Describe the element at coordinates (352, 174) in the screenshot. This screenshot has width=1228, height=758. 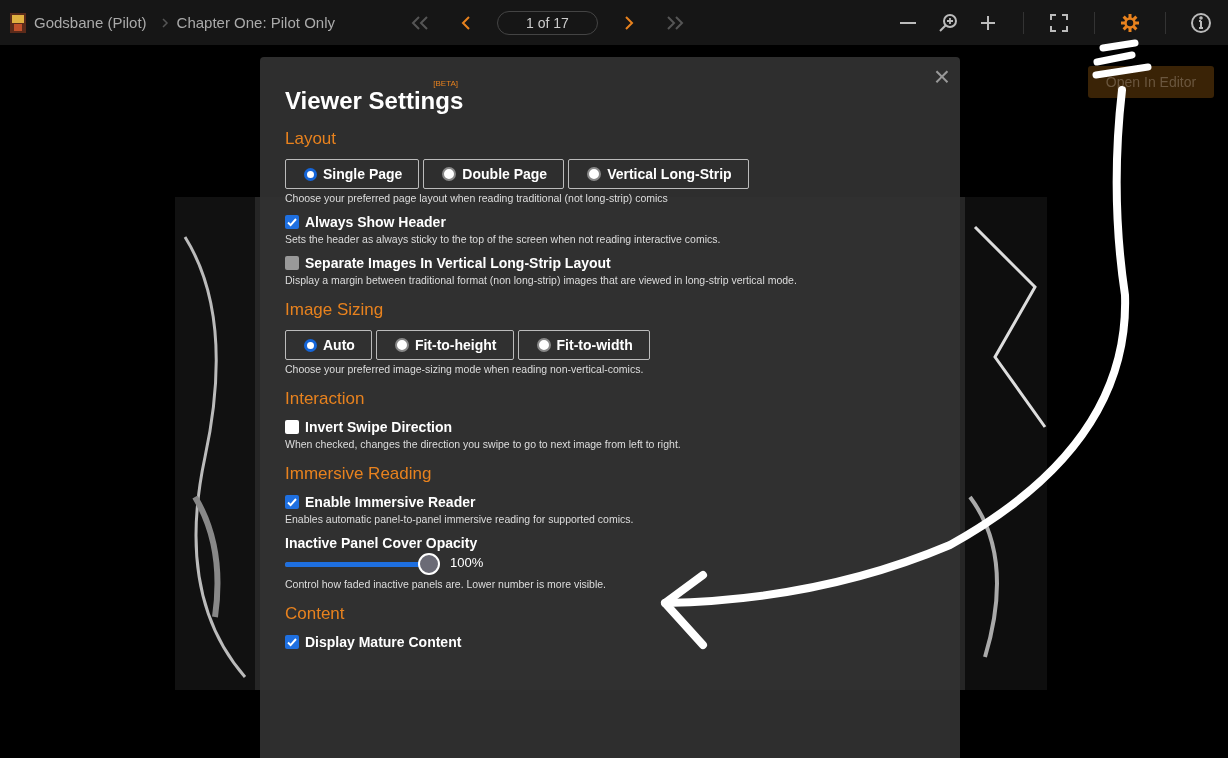
I see `option-button: Single Page` at that location.